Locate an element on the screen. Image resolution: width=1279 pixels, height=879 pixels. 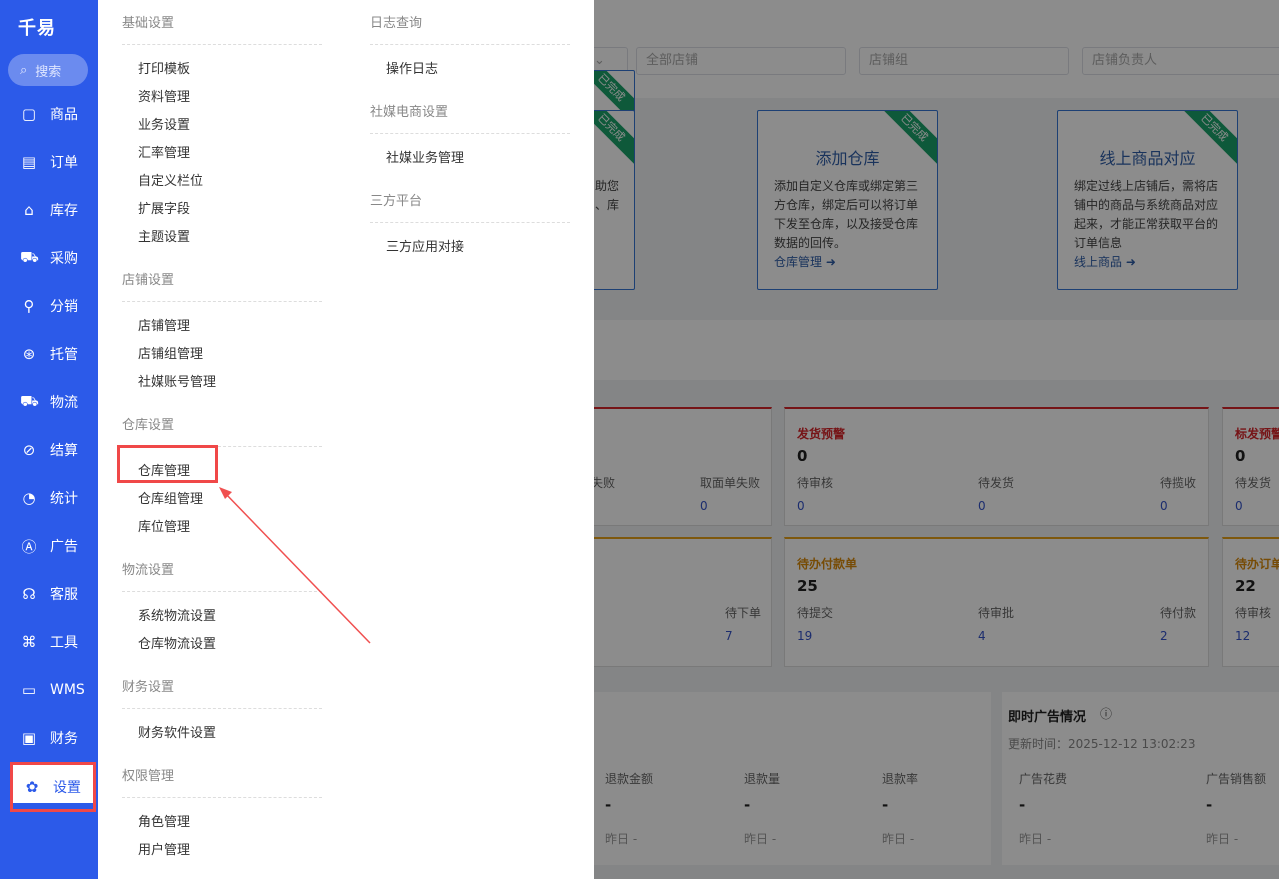
wallet-icon: ▣ is located at coordinates (29, 738).